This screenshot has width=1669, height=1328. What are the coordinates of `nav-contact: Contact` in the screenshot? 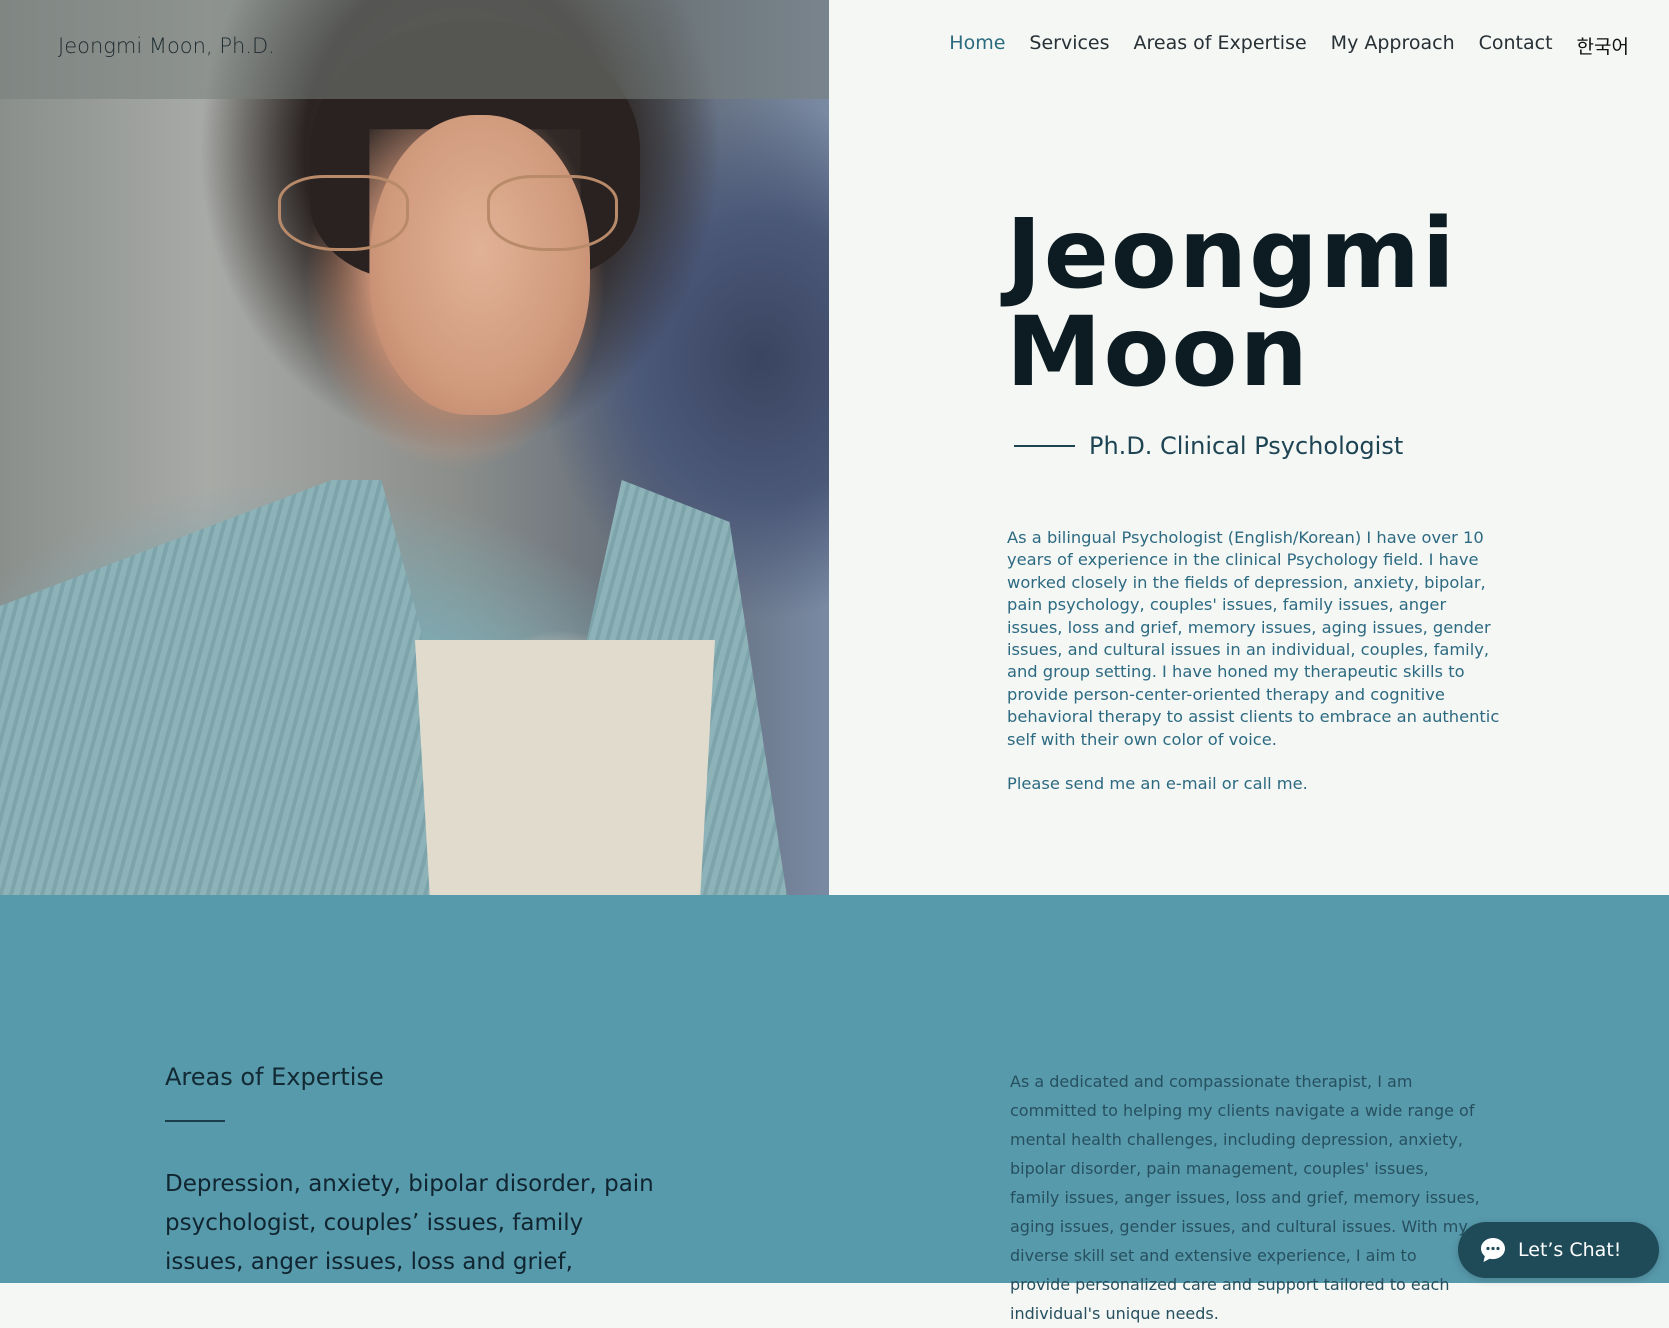 It's located at (1516, 45).